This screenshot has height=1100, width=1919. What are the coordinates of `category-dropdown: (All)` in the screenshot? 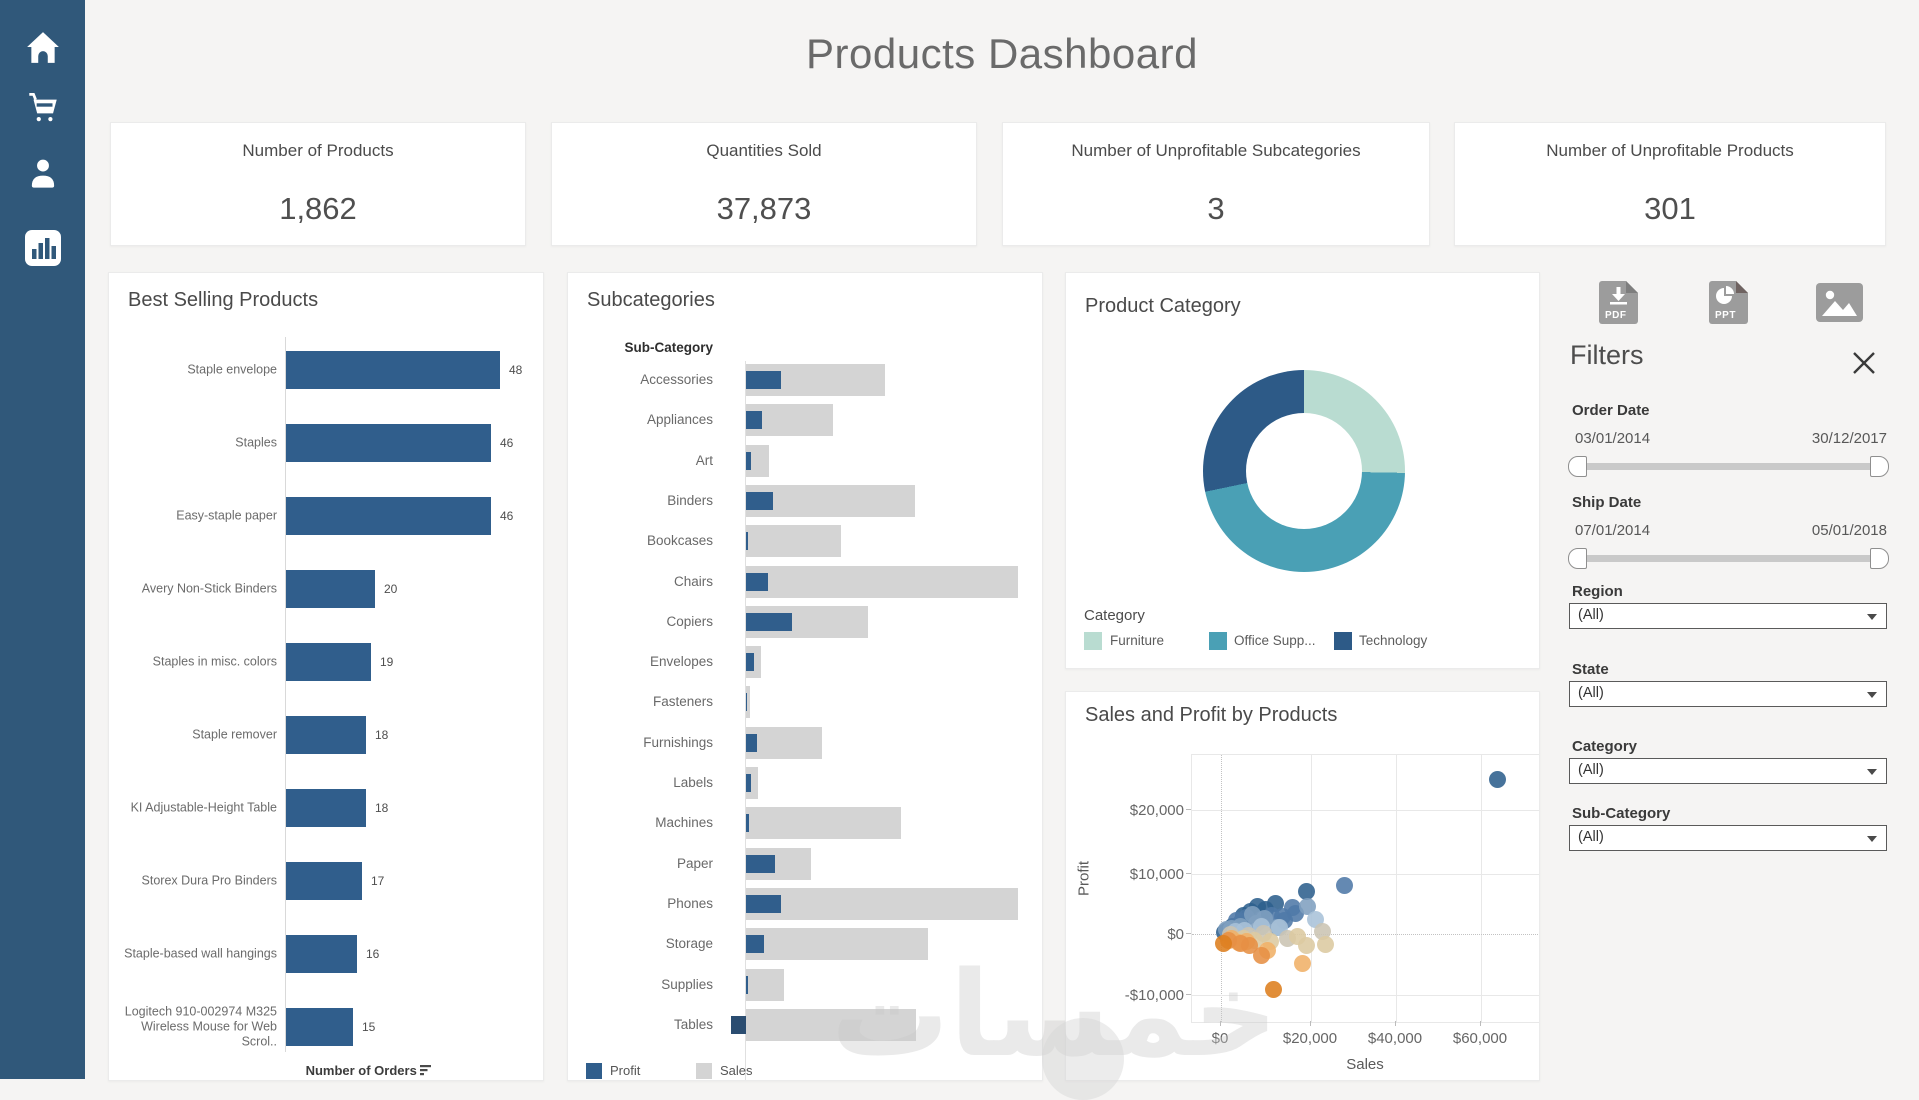 It's located at (1728, 771).